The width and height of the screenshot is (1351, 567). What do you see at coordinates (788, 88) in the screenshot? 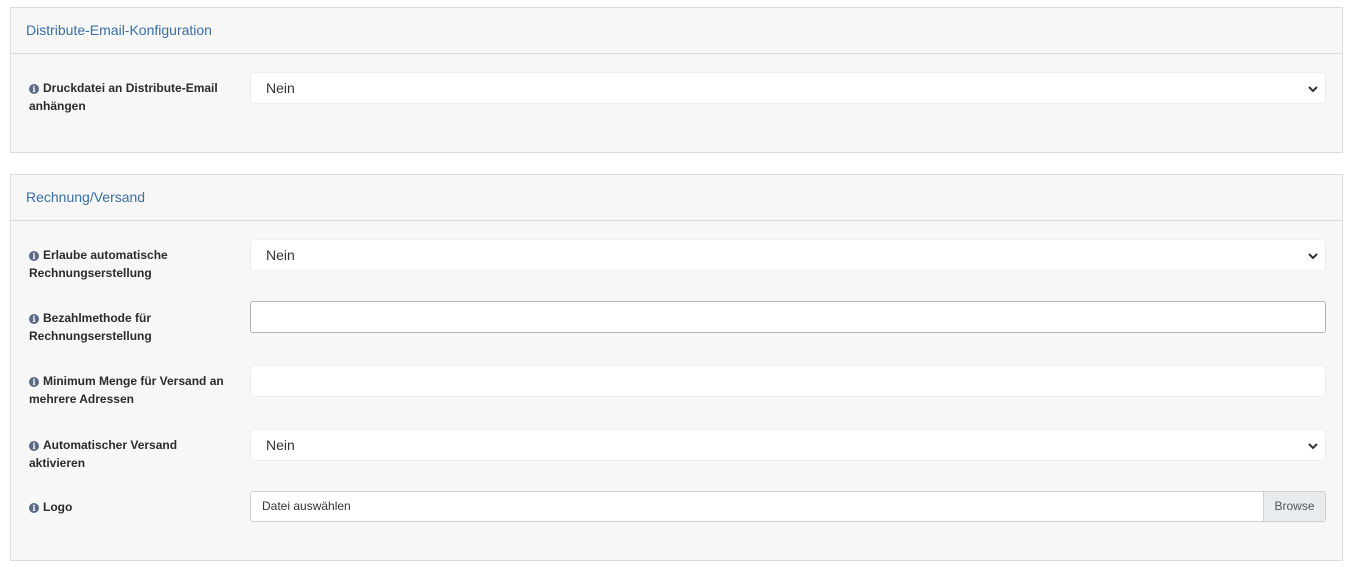
I see `druckdatei-select: Nein` at bounding box center [788, 88].